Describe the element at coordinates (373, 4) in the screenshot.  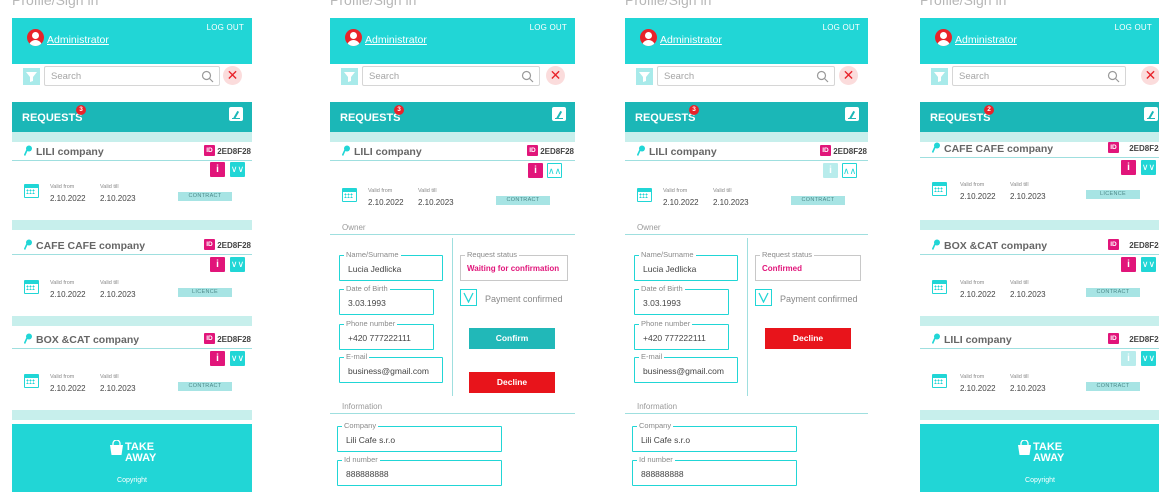
I see `frame-title: Profile/Sign in` at that location.